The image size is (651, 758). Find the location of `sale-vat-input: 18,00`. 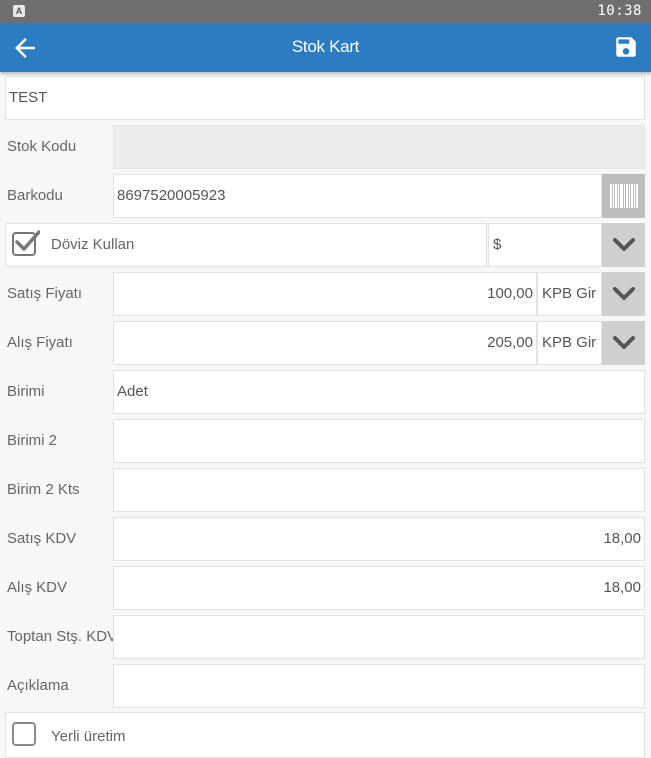

sale-vat-input: 18,00 is located at coordinates (379, 539).